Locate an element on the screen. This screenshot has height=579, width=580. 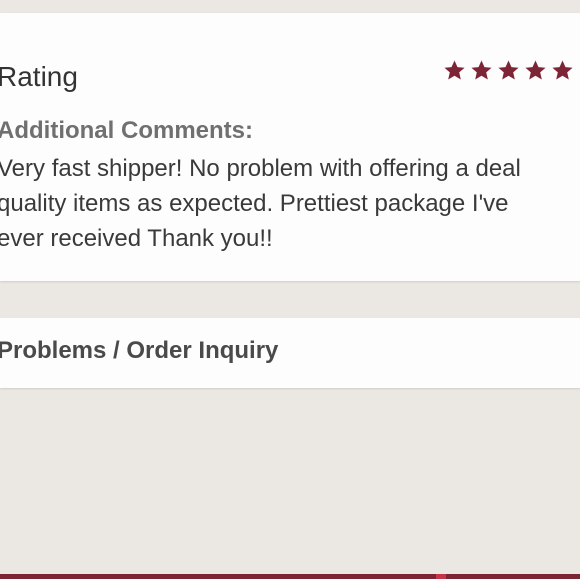
bottom-bar-accent is located at coordinates (441, 576).